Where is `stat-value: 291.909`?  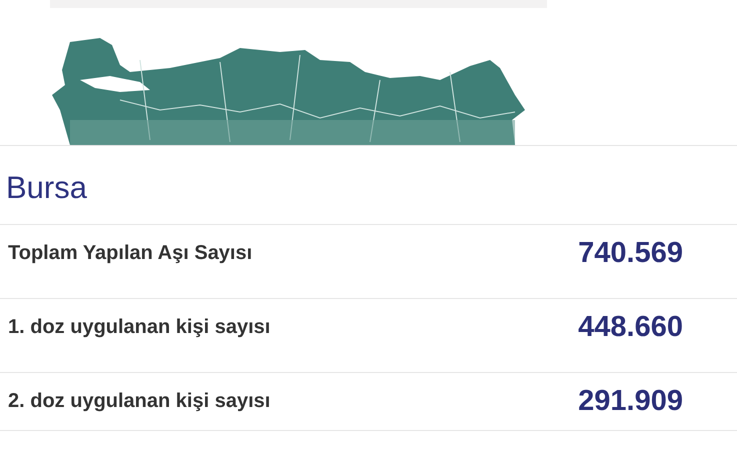 stat-value: 291.909 is located at coordinates (630, 401).